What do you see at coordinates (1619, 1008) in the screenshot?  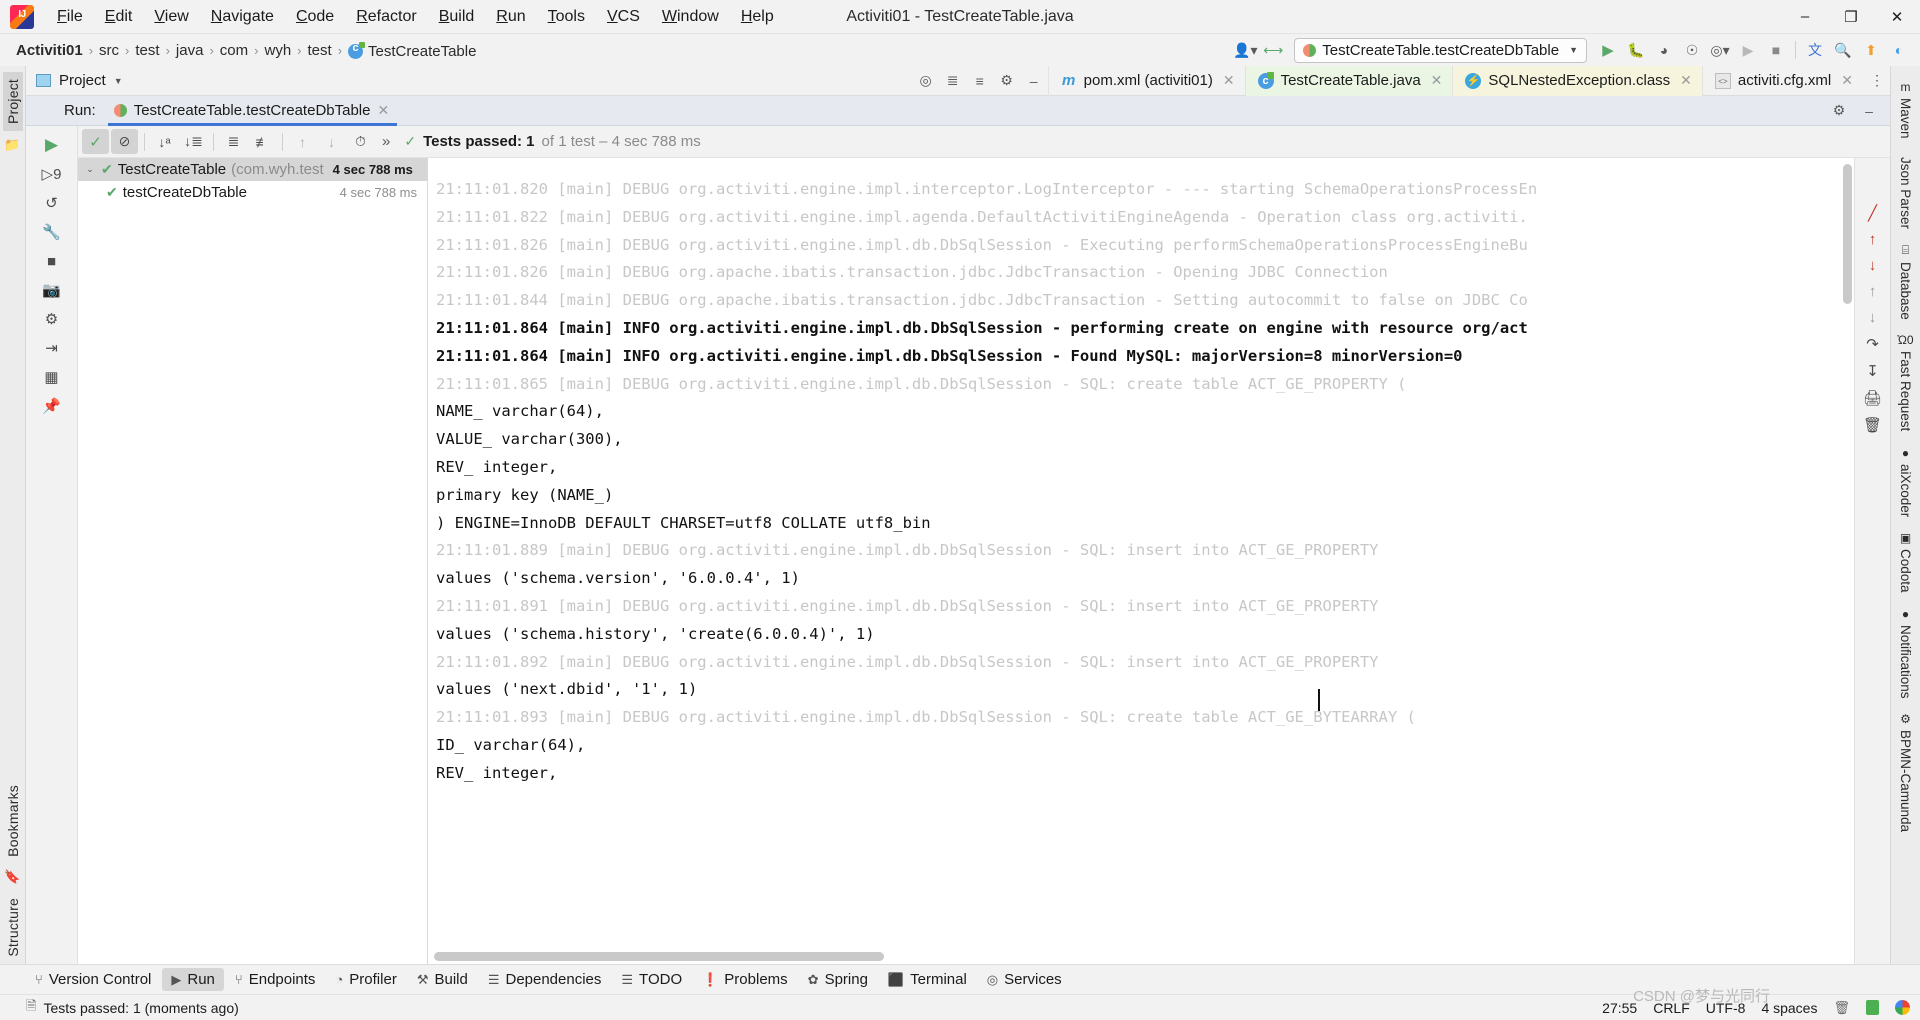 I see `caret-position: 27:55` at bounding box center [1619, 1008].